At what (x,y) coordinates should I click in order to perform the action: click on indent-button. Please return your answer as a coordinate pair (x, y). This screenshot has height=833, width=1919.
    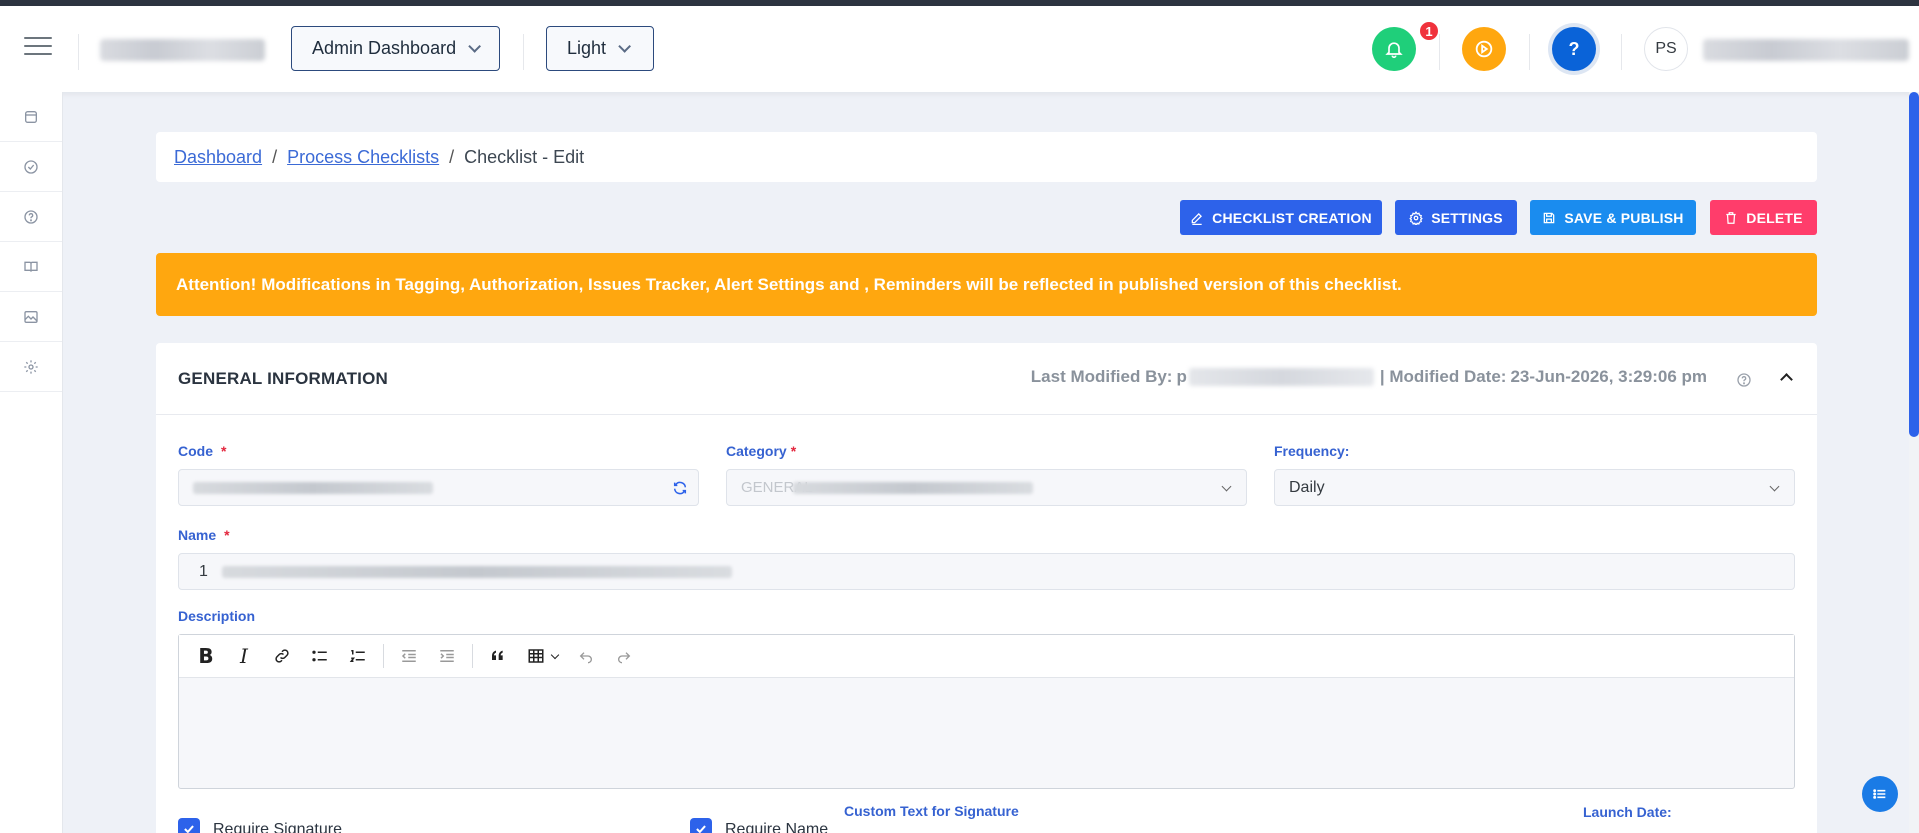
    Looking at the image, I should click on (447, 656).